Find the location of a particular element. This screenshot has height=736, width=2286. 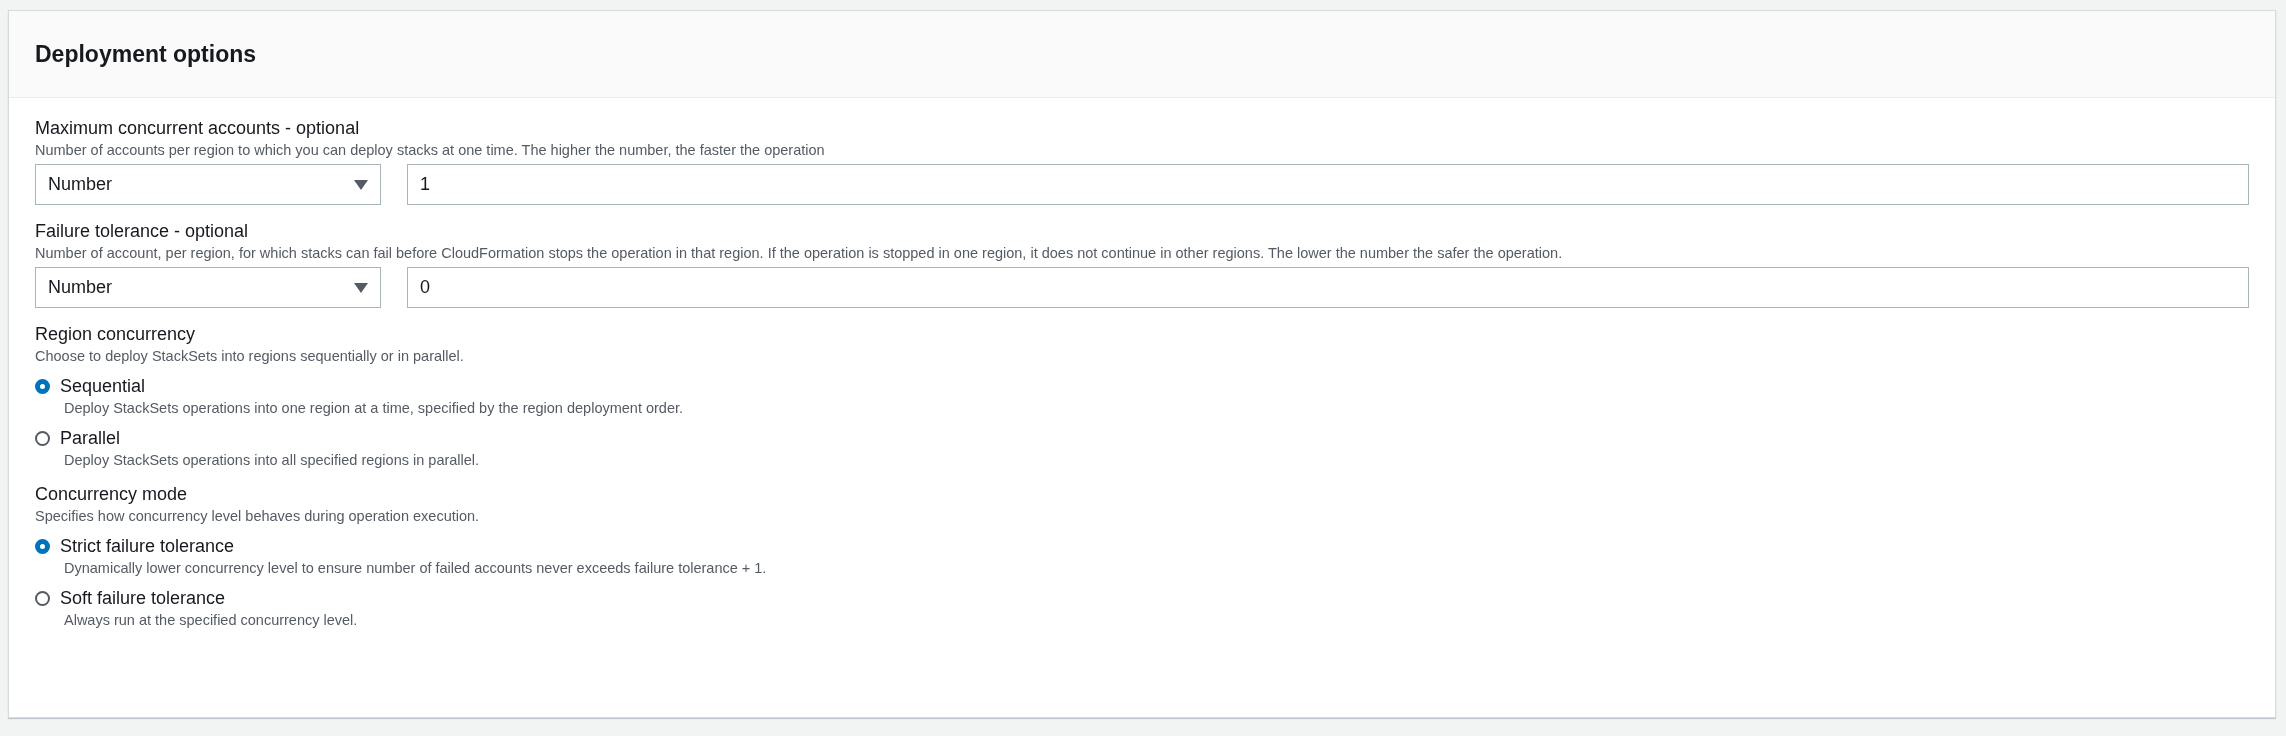

field-label: Maximum concurrent accounts - optional is located at coordinates (198, 128).